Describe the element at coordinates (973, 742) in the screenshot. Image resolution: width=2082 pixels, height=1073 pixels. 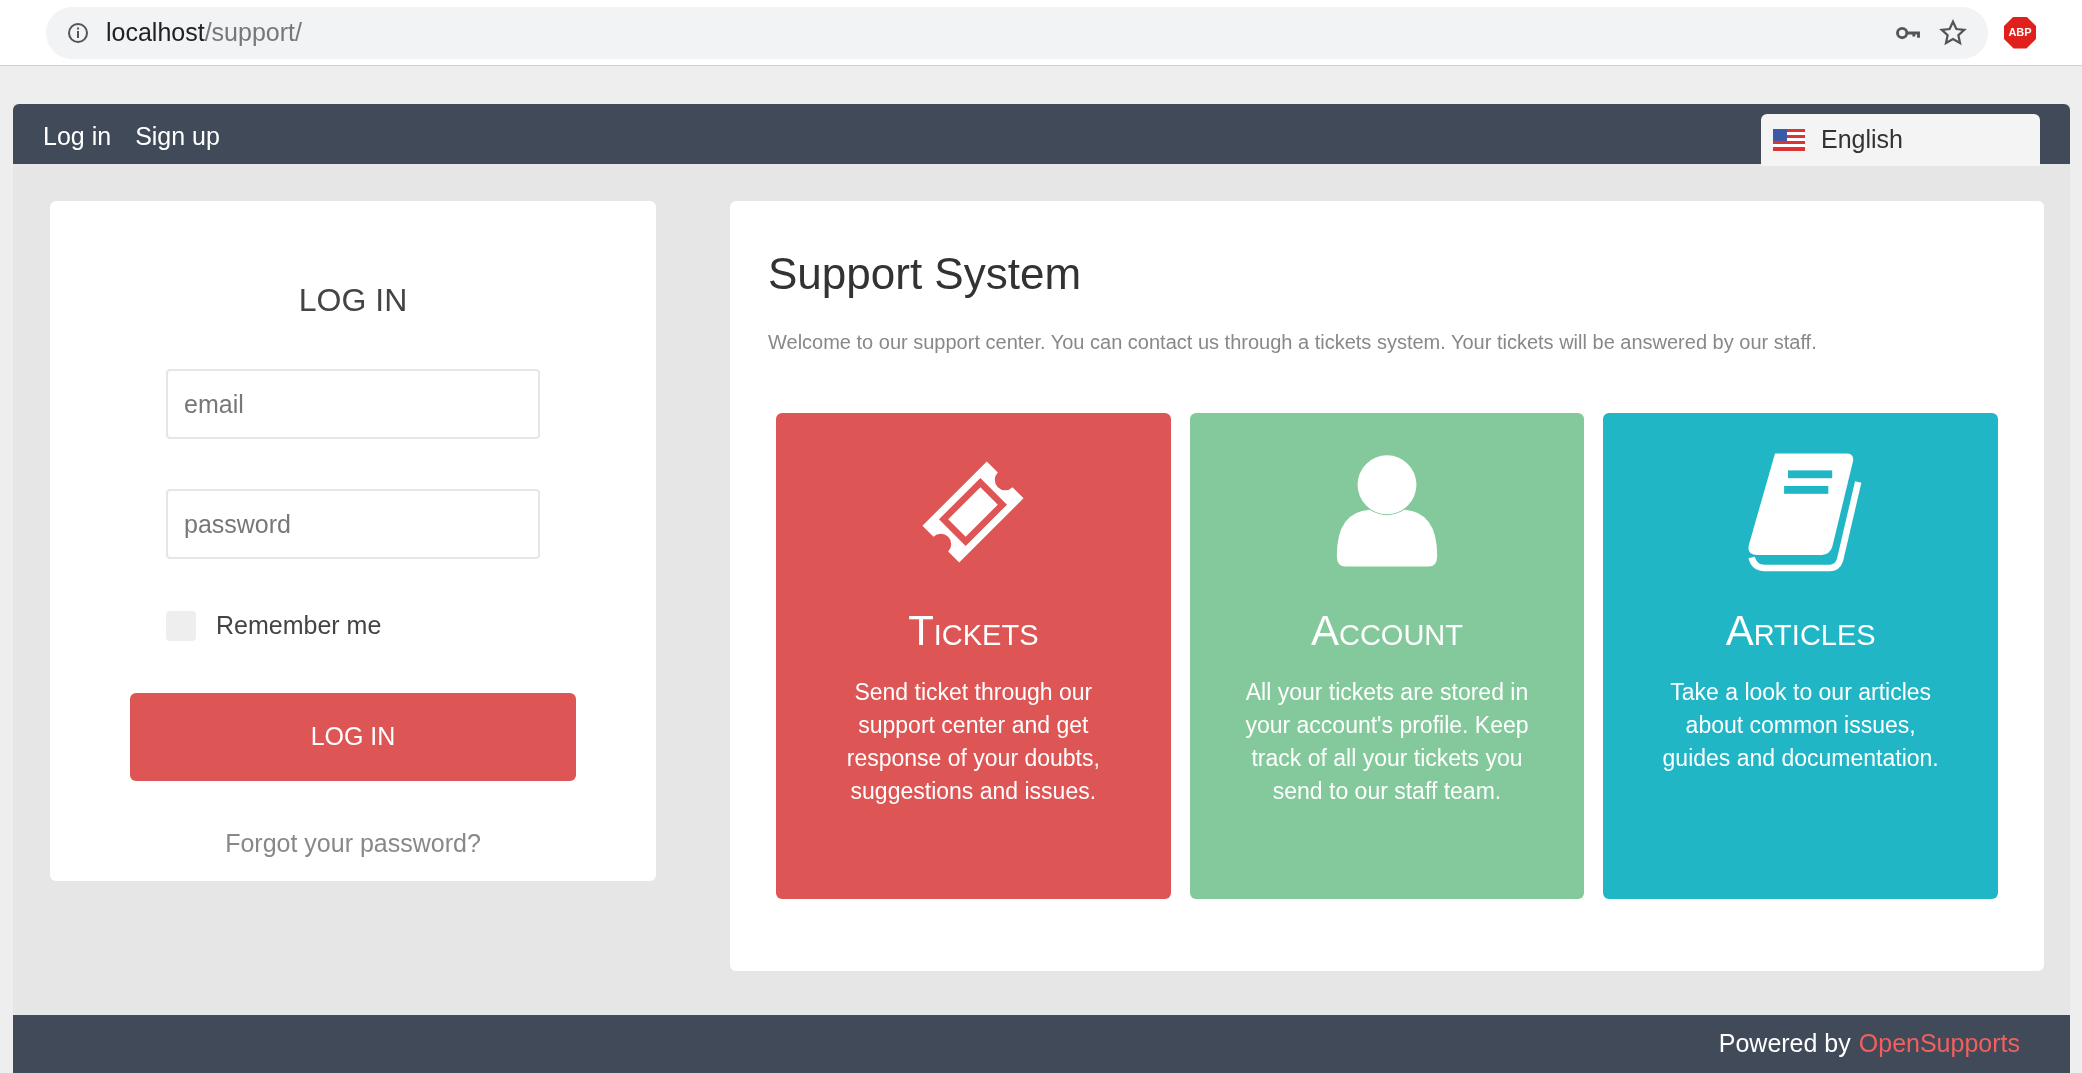
I see `tile-description: Send ticket through our support center and get response of your doubts, suggestions and issues.` at that location.